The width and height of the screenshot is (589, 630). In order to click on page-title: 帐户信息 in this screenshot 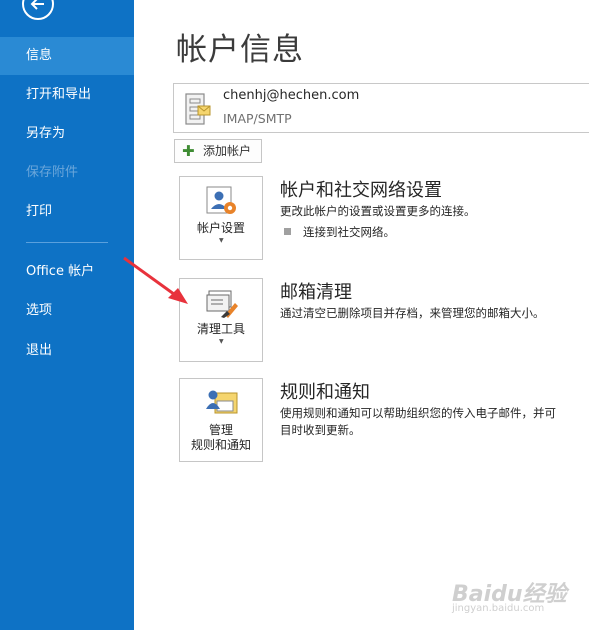, I will do `click(240, 50)`.